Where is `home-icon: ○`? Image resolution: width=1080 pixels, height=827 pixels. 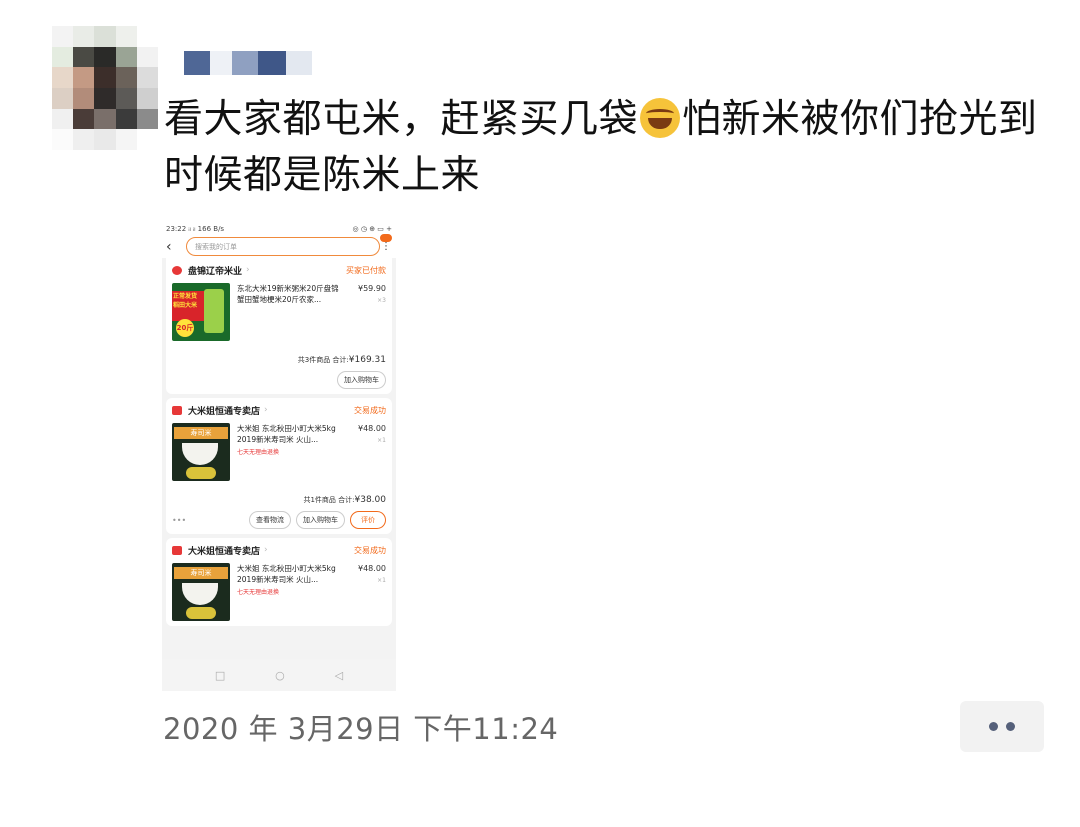
home-icon: ○ is located at coordinates (280, 675).